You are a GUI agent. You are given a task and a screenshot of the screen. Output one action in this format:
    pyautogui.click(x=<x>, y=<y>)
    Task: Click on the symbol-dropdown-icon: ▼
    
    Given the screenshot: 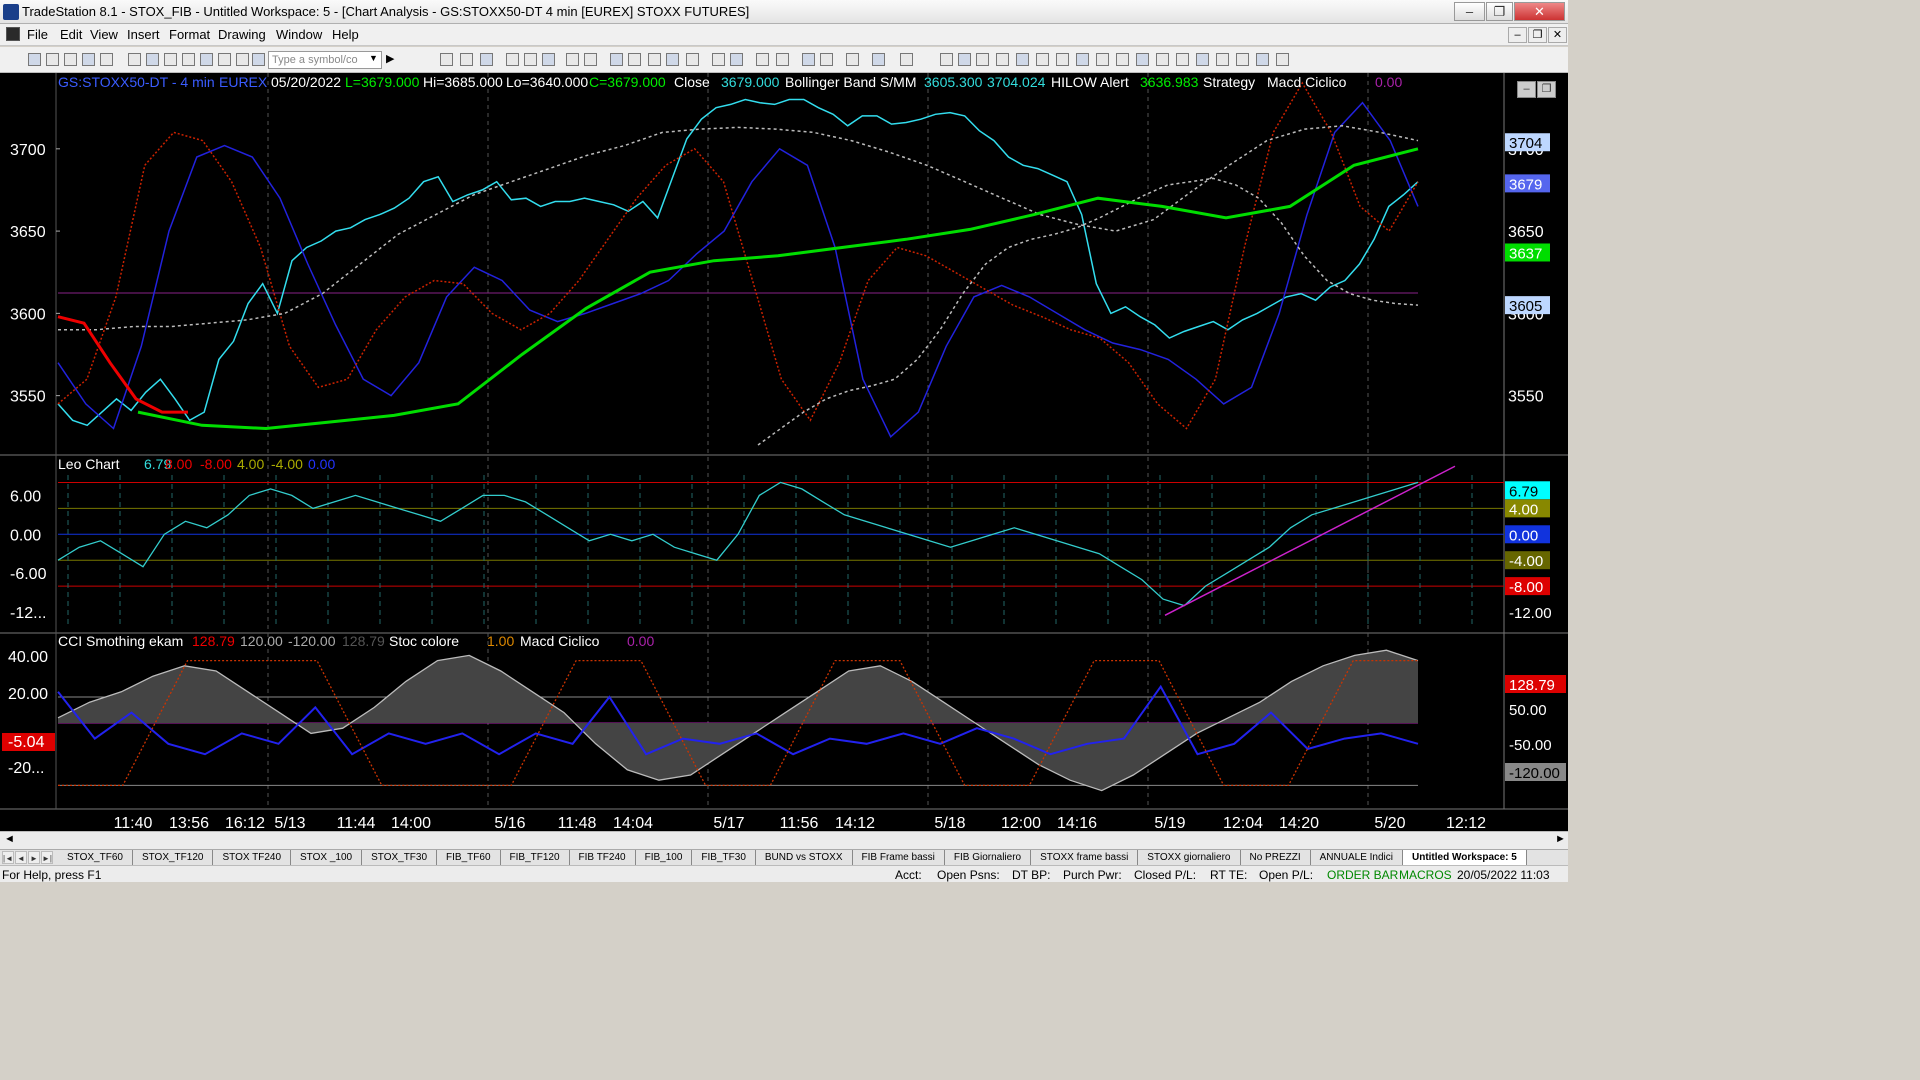 What is the action you would take?
    pyautogui.click(x=373, y=58)
    